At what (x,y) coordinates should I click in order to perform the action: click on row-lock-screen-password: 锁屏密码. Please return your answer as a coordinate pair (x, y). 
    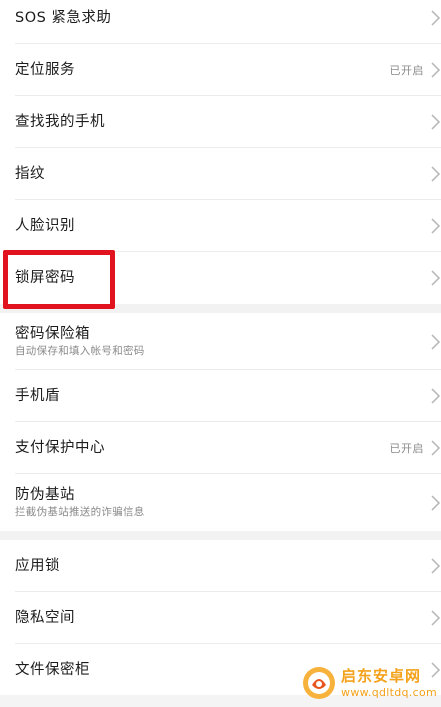
    Looking at the image, I should click on (220, 278).